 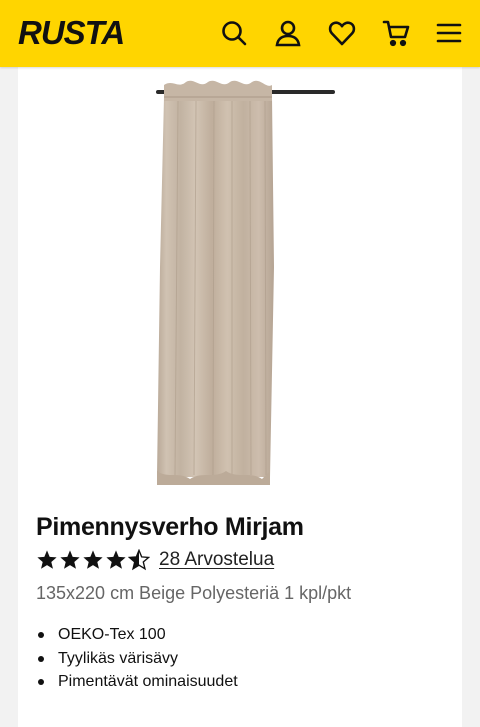 I want to click on list-item: Pimentävät ominaisuudet, so click(x=137, y=682).